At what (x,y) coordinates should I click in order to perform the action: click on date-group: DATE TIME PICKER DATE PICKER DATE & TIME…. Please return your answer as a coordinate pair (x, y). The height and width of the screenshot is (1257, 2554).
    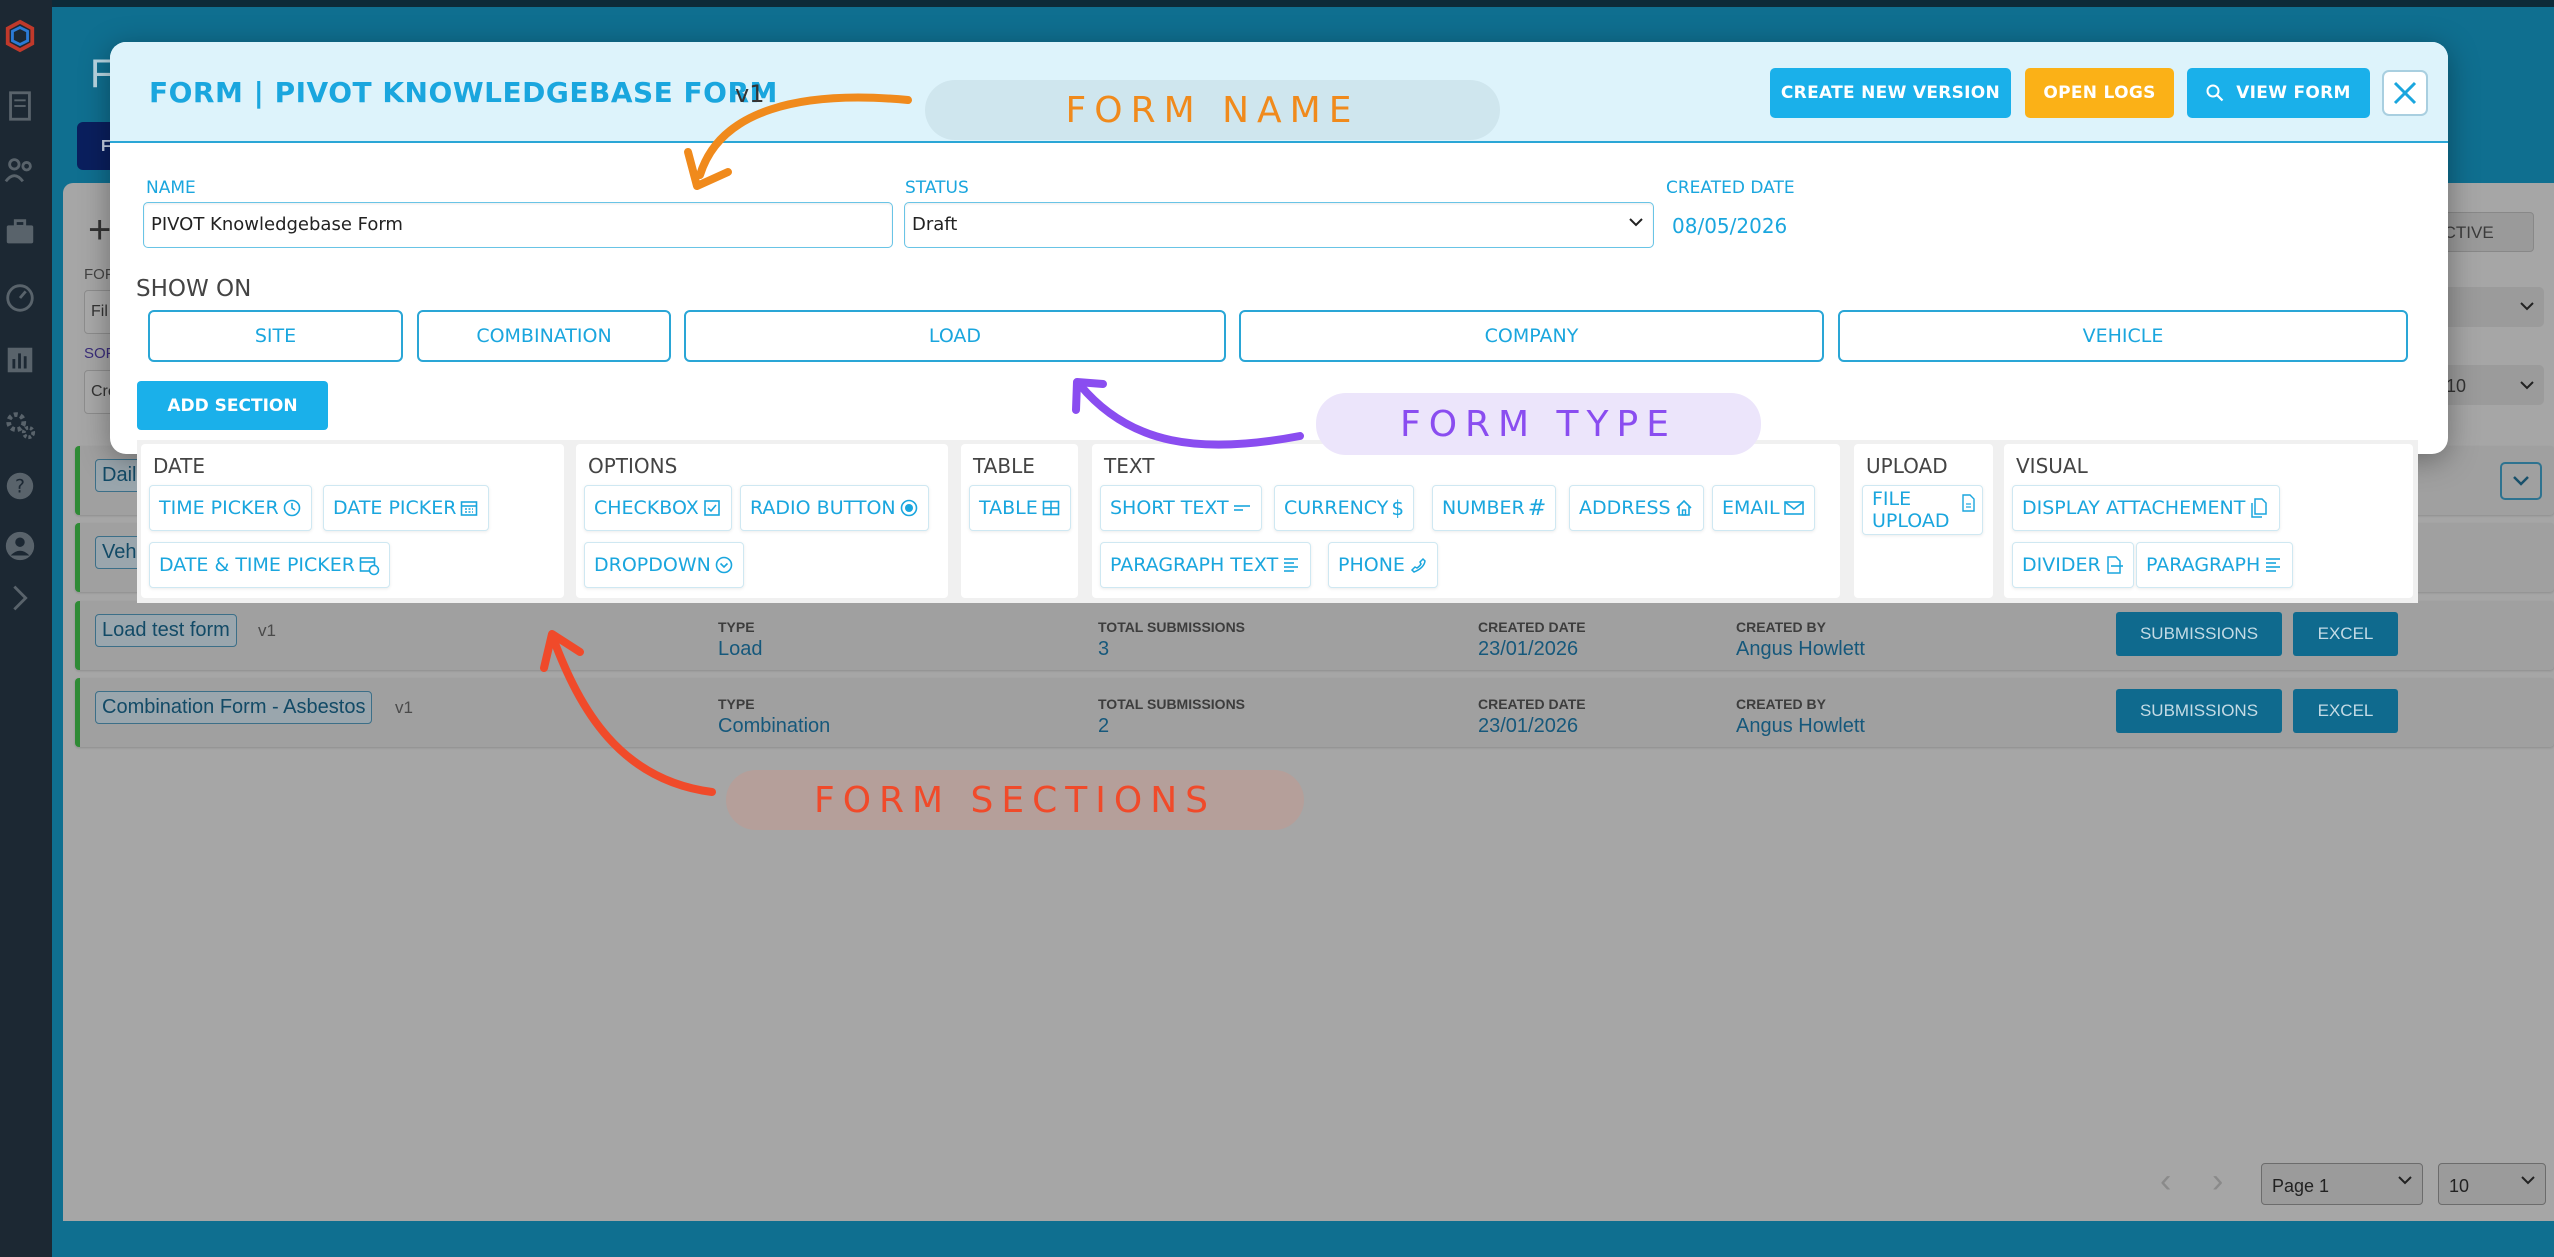
    Looking at the image, I should click on (352, 521).